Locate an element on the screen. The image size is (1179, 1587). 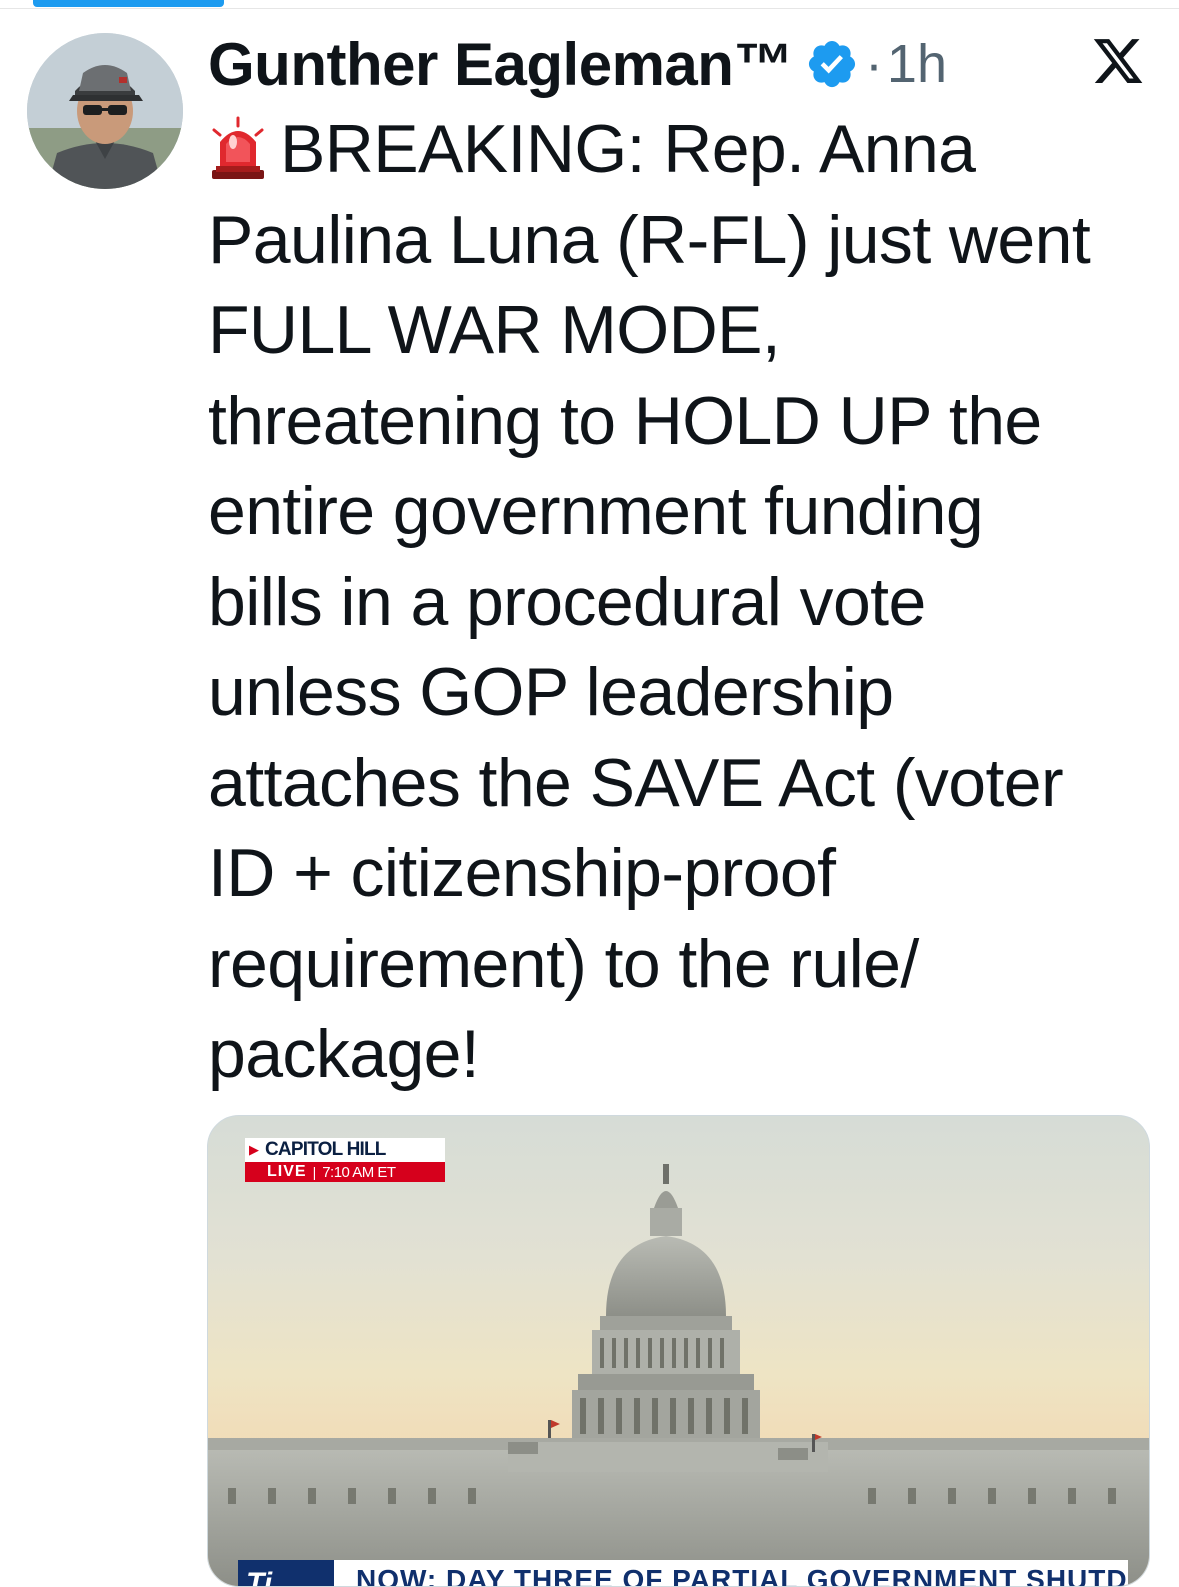
channel-logo: Ti is located at coordinates (286, 1573).